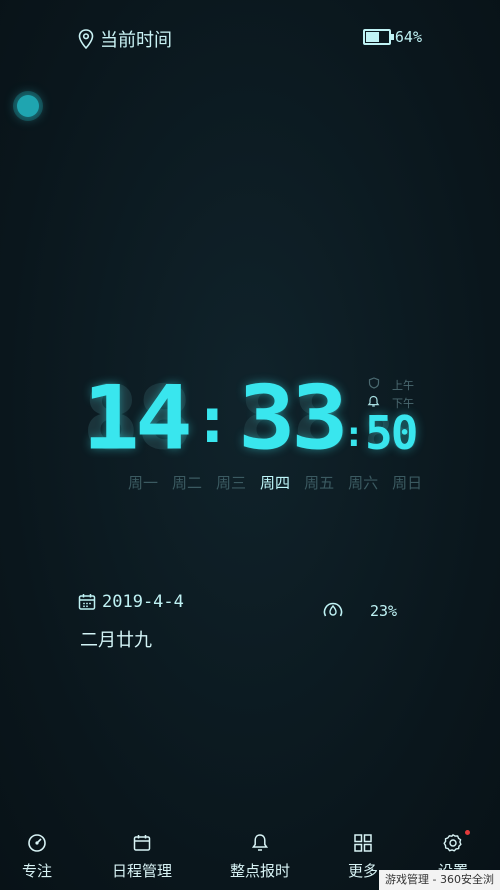 The width and height of the screenshot is (500, 890). I want to click on settings-notification-dot, so click(467, 832).